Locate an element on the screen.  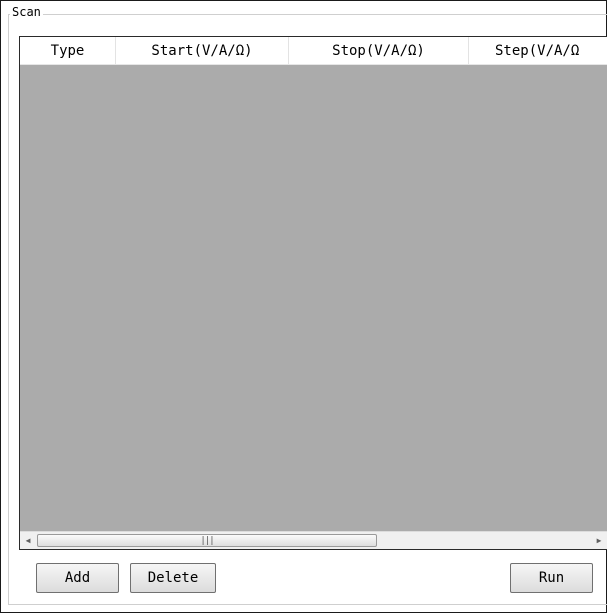
column-header-type: Type is located at coordinates (68, 50).